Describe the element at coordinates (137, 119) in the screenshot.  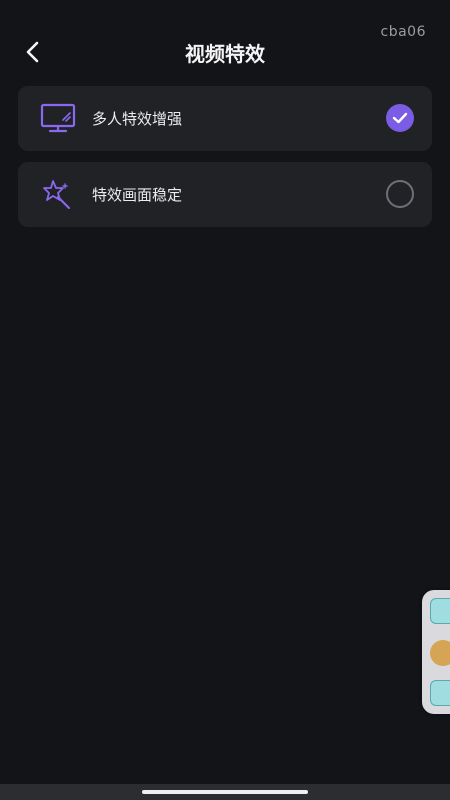
I see `option-label: 多人特效增强` at that location.